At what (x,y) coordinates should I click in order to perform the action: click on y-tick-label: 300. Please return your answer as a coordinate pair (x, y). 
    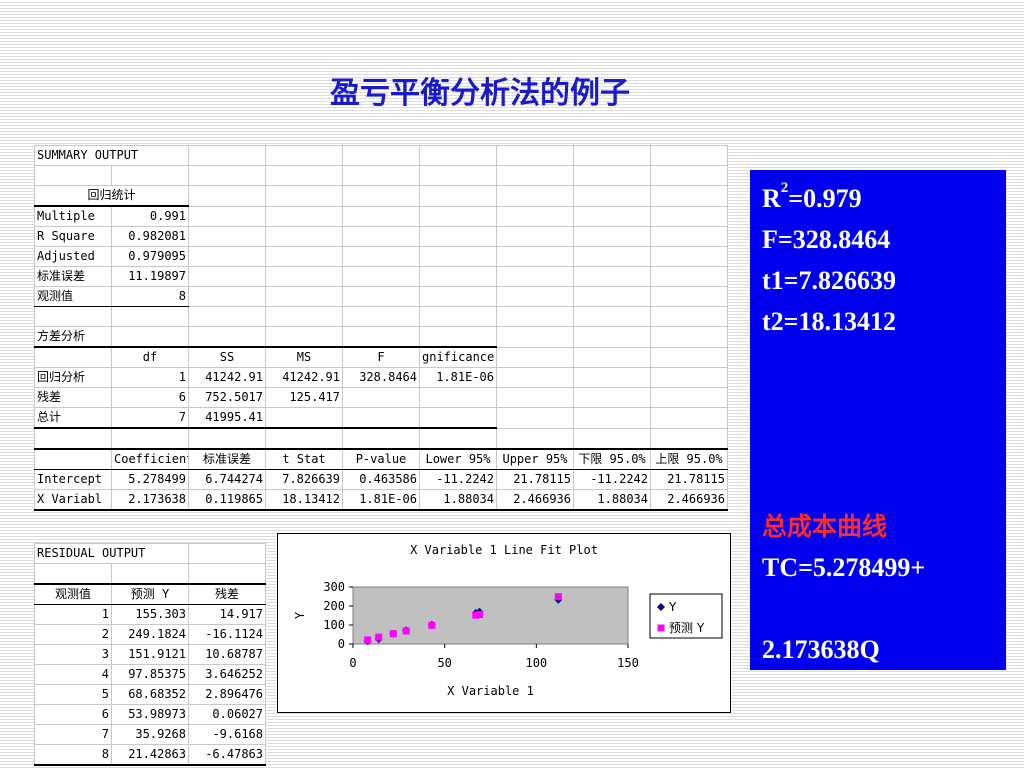
    Looking at the image, I should click on (334, 587).